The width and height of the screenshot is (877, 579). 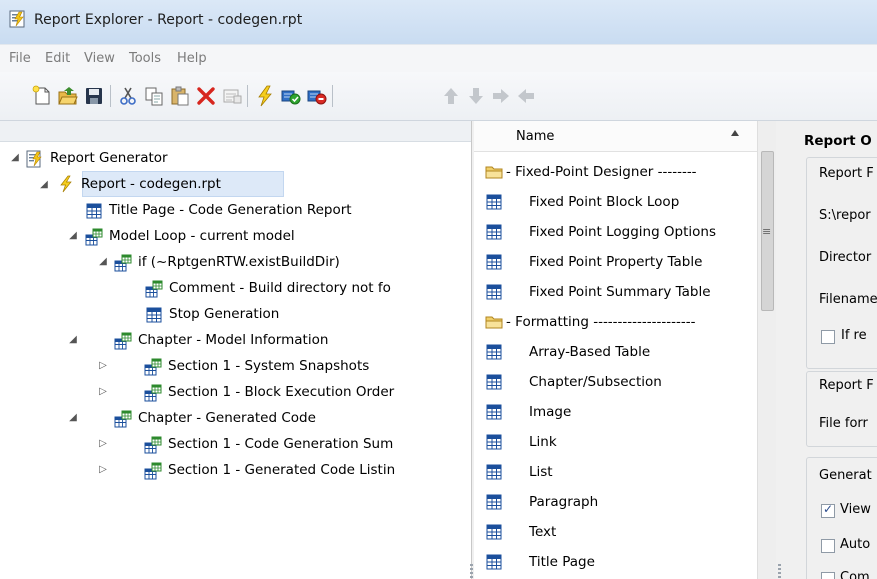 What do you see at coordinates (615, 262) in the screenshot?
I see `library-item: Fixed Point Property Table` at bounding box center [615, 262].